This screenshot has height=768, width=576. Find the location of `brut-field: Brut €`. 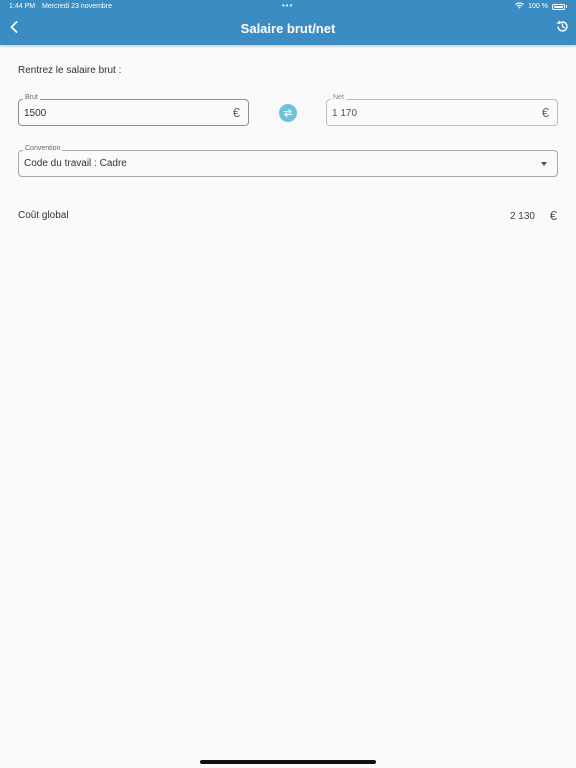

brut-field: Brut € is located at coordinates (133, 110).